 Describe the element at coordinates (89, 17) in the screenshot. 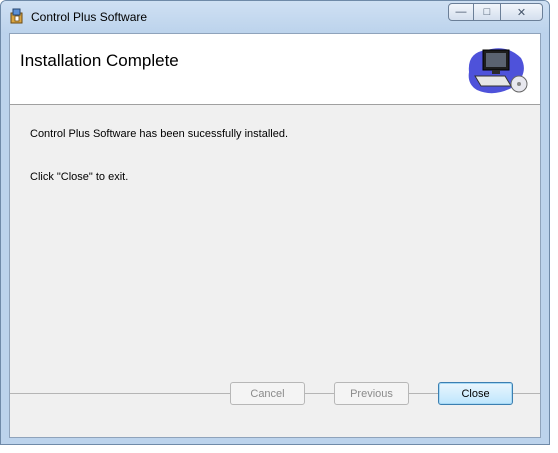

I see `window-title: Control Plus Software` at that location.